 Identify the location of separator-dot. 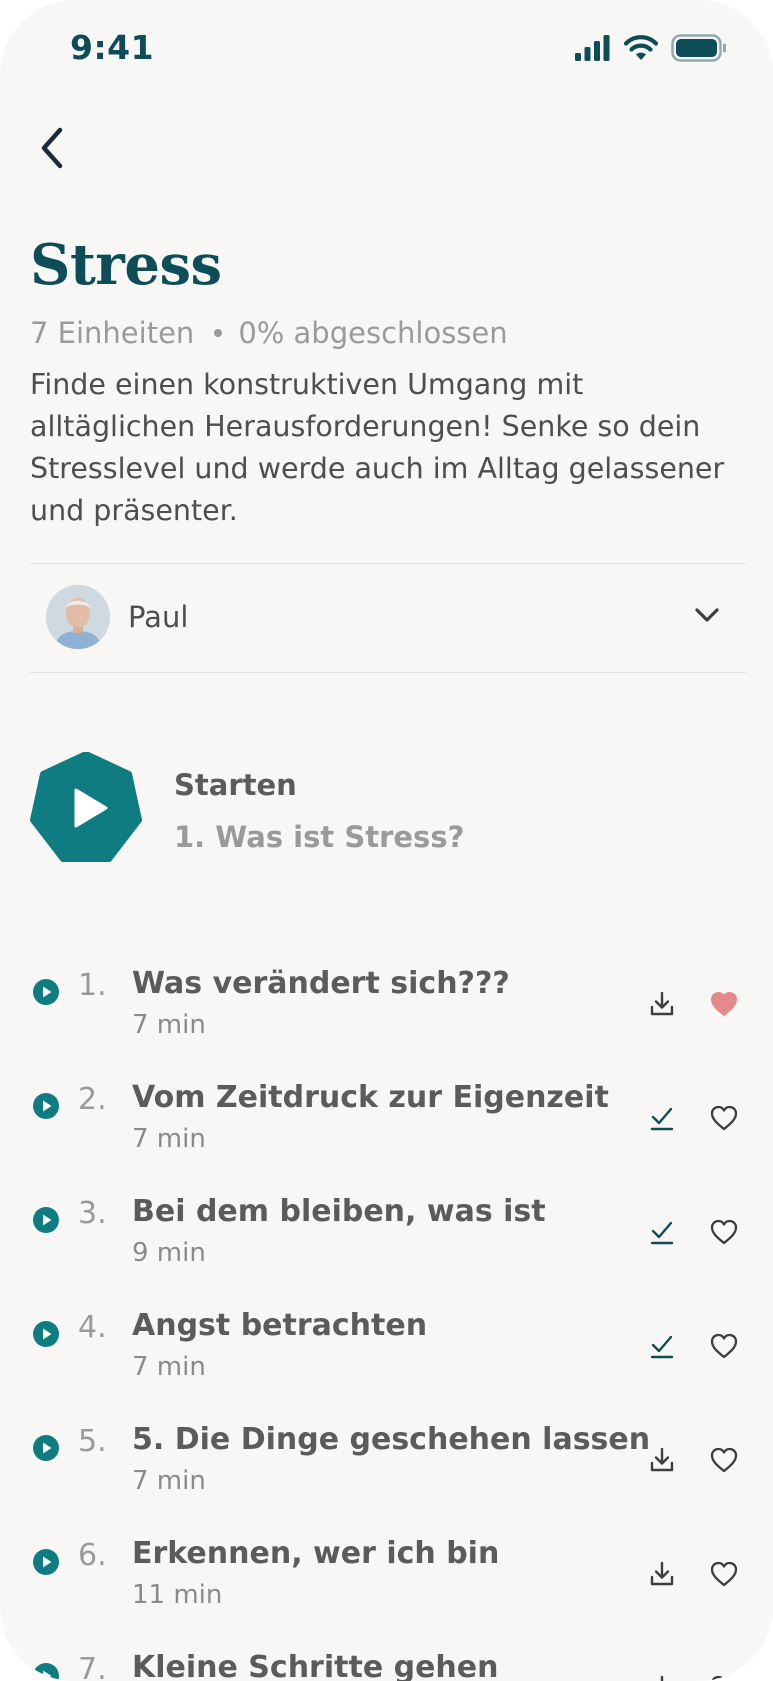
(218, 333).